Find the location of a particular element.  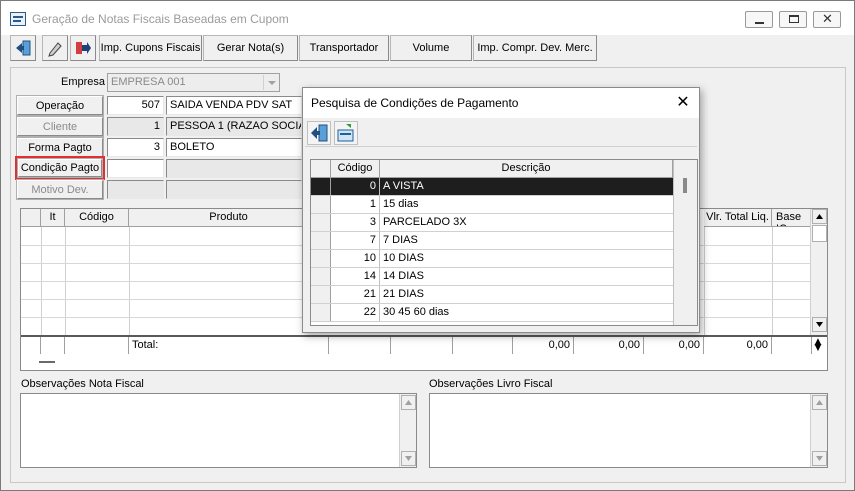

dialog-header-descricao: Descrição is located at coordinates (526, 169).